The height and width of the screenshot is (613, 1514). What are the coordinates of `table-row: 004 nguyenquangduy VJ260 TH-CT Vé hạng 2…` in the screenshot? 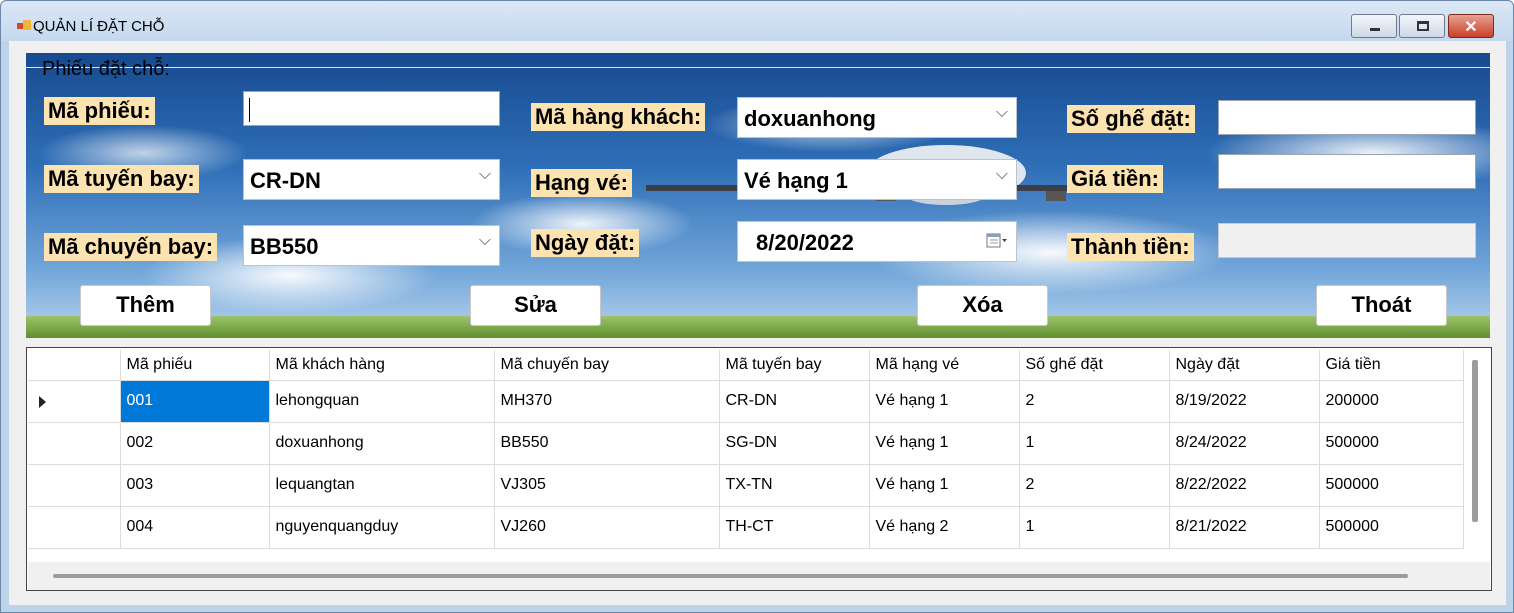 It's located at (746, 527).